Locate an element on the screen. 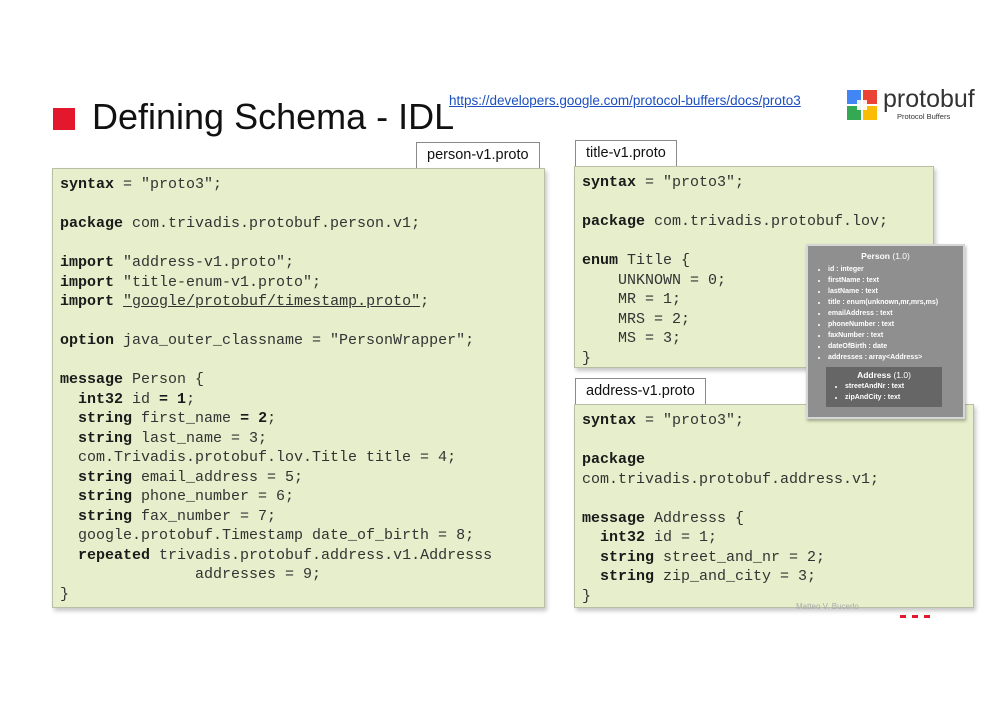 The image size is (999, 706). code-line: UNKNOWN = 0; is located at coordinates (654, 280).